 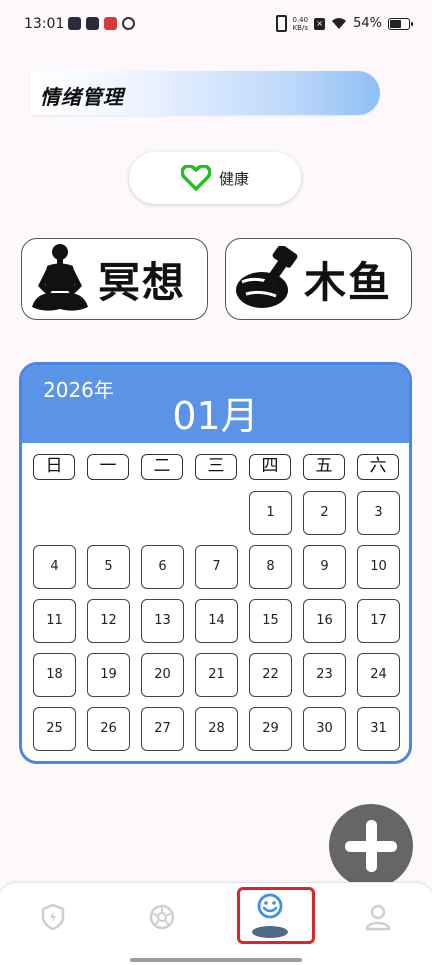 What do you see at coordinates (54, 567) in the screenshot?
I see `calendar-day: 4` at bounding box center [54, 567].